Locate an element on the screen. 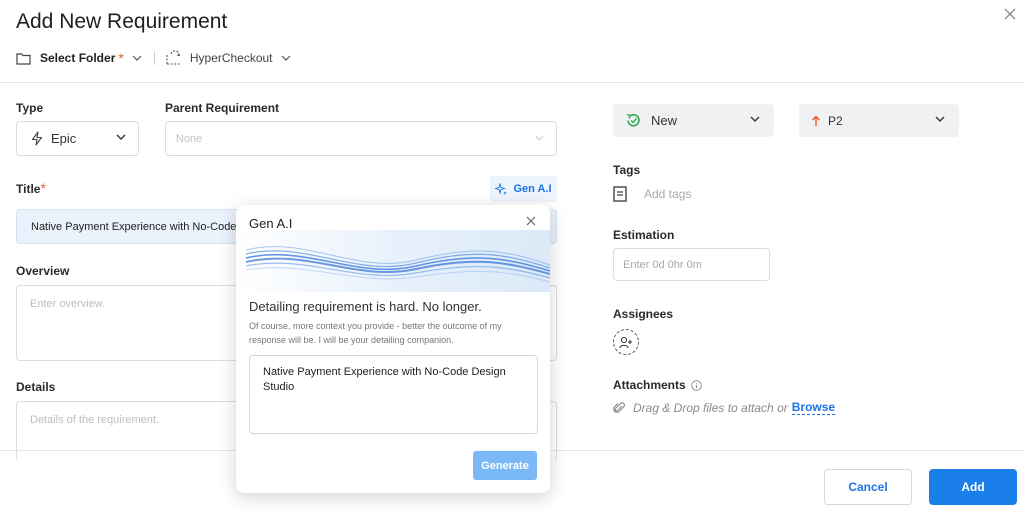  browse-link: Browse is located at coordinates (813, 407).